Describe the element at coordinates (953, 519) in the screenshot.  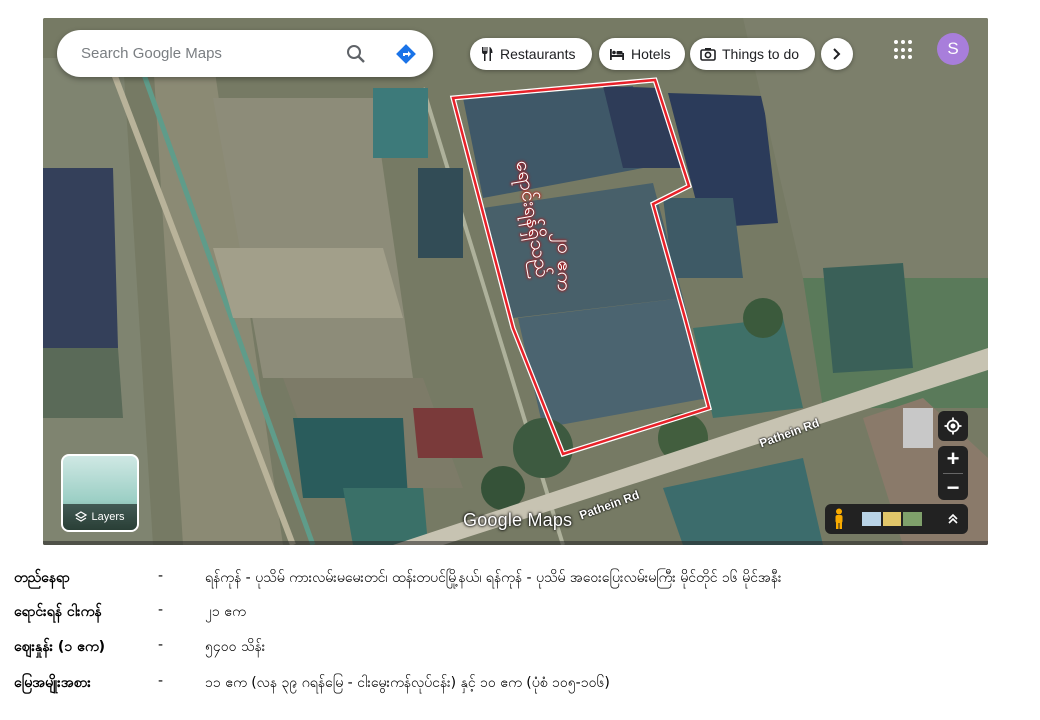
I see `expand-up-icon` at that location.